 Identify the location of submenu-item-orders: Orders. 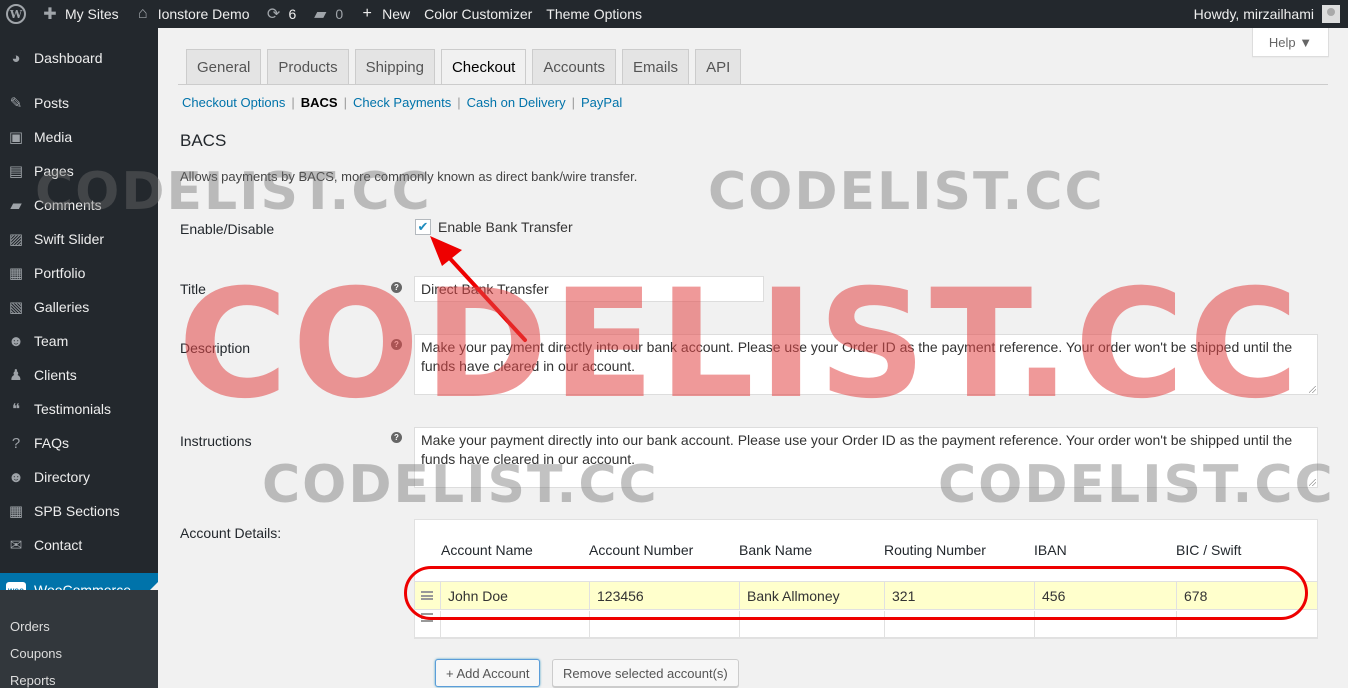
(30, 626).